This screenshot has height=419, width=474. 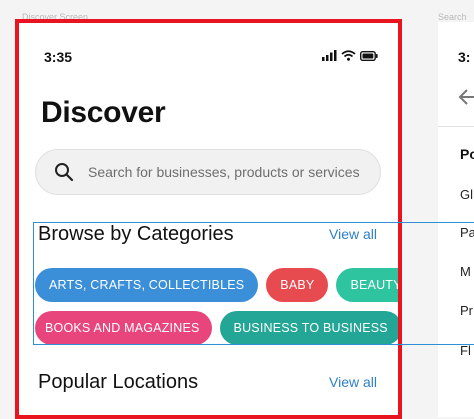 I want to click on search-icon, so click(x=64, y=172).